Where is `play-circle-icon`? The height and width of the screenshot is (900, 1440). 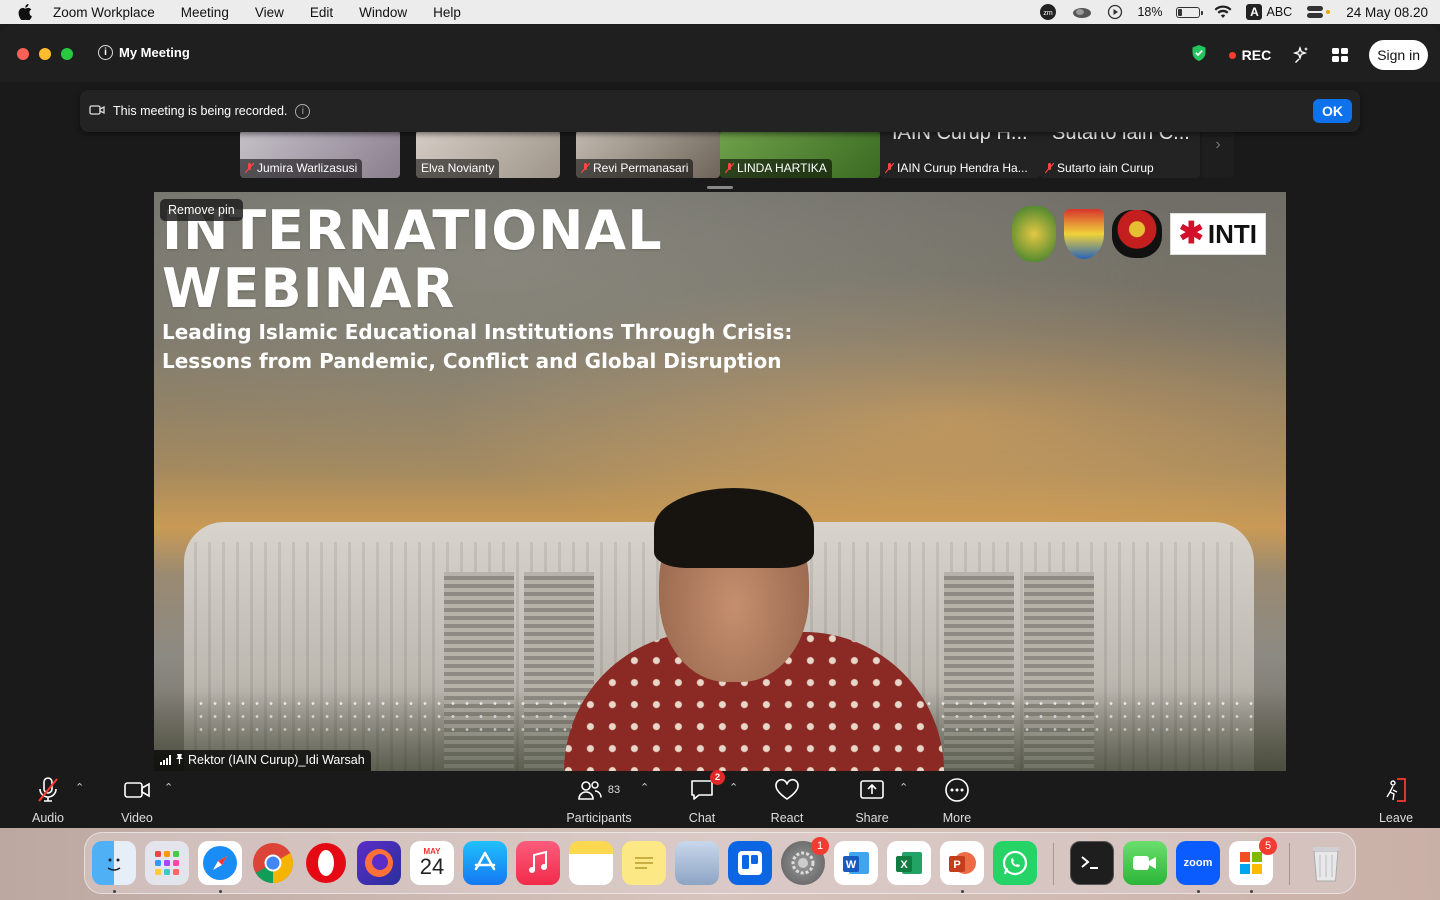
play-circle-icon is located at coordinates (1115, 12).